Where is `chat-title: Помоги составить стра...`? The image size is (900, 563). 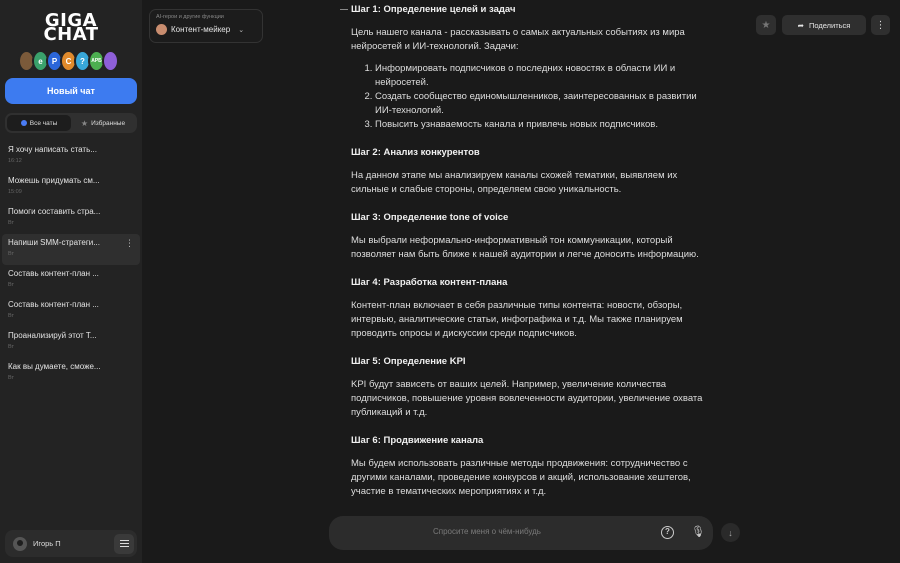
chat-title: Помоги составить стра... is located at coordinates (54, 211).